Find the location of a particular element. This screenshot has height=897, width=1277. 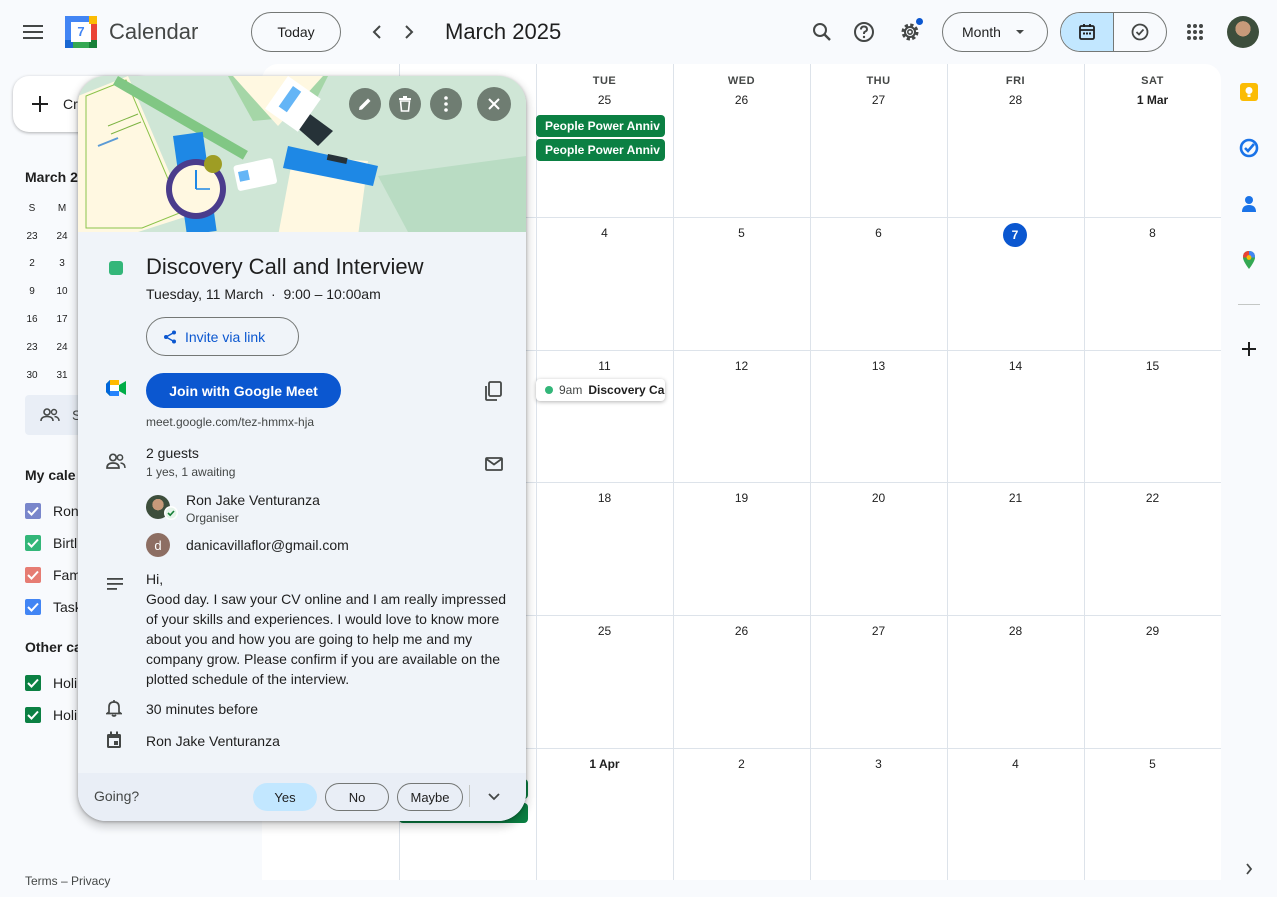

help-button is located at coordinates (864, 32).